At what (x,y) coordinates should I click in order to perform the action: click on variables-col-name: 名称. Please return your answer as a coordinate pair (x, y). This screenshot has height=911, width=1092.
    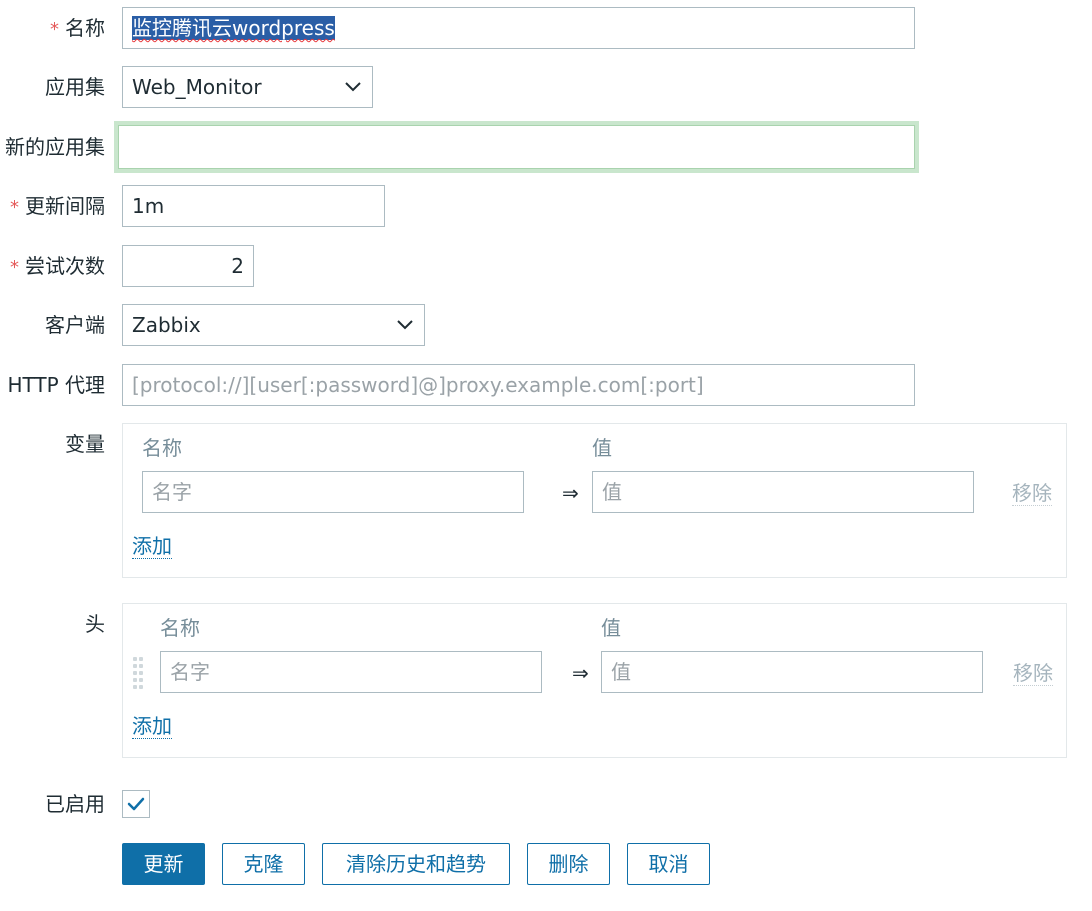
    Looking at the image, I should click on (162, 448).